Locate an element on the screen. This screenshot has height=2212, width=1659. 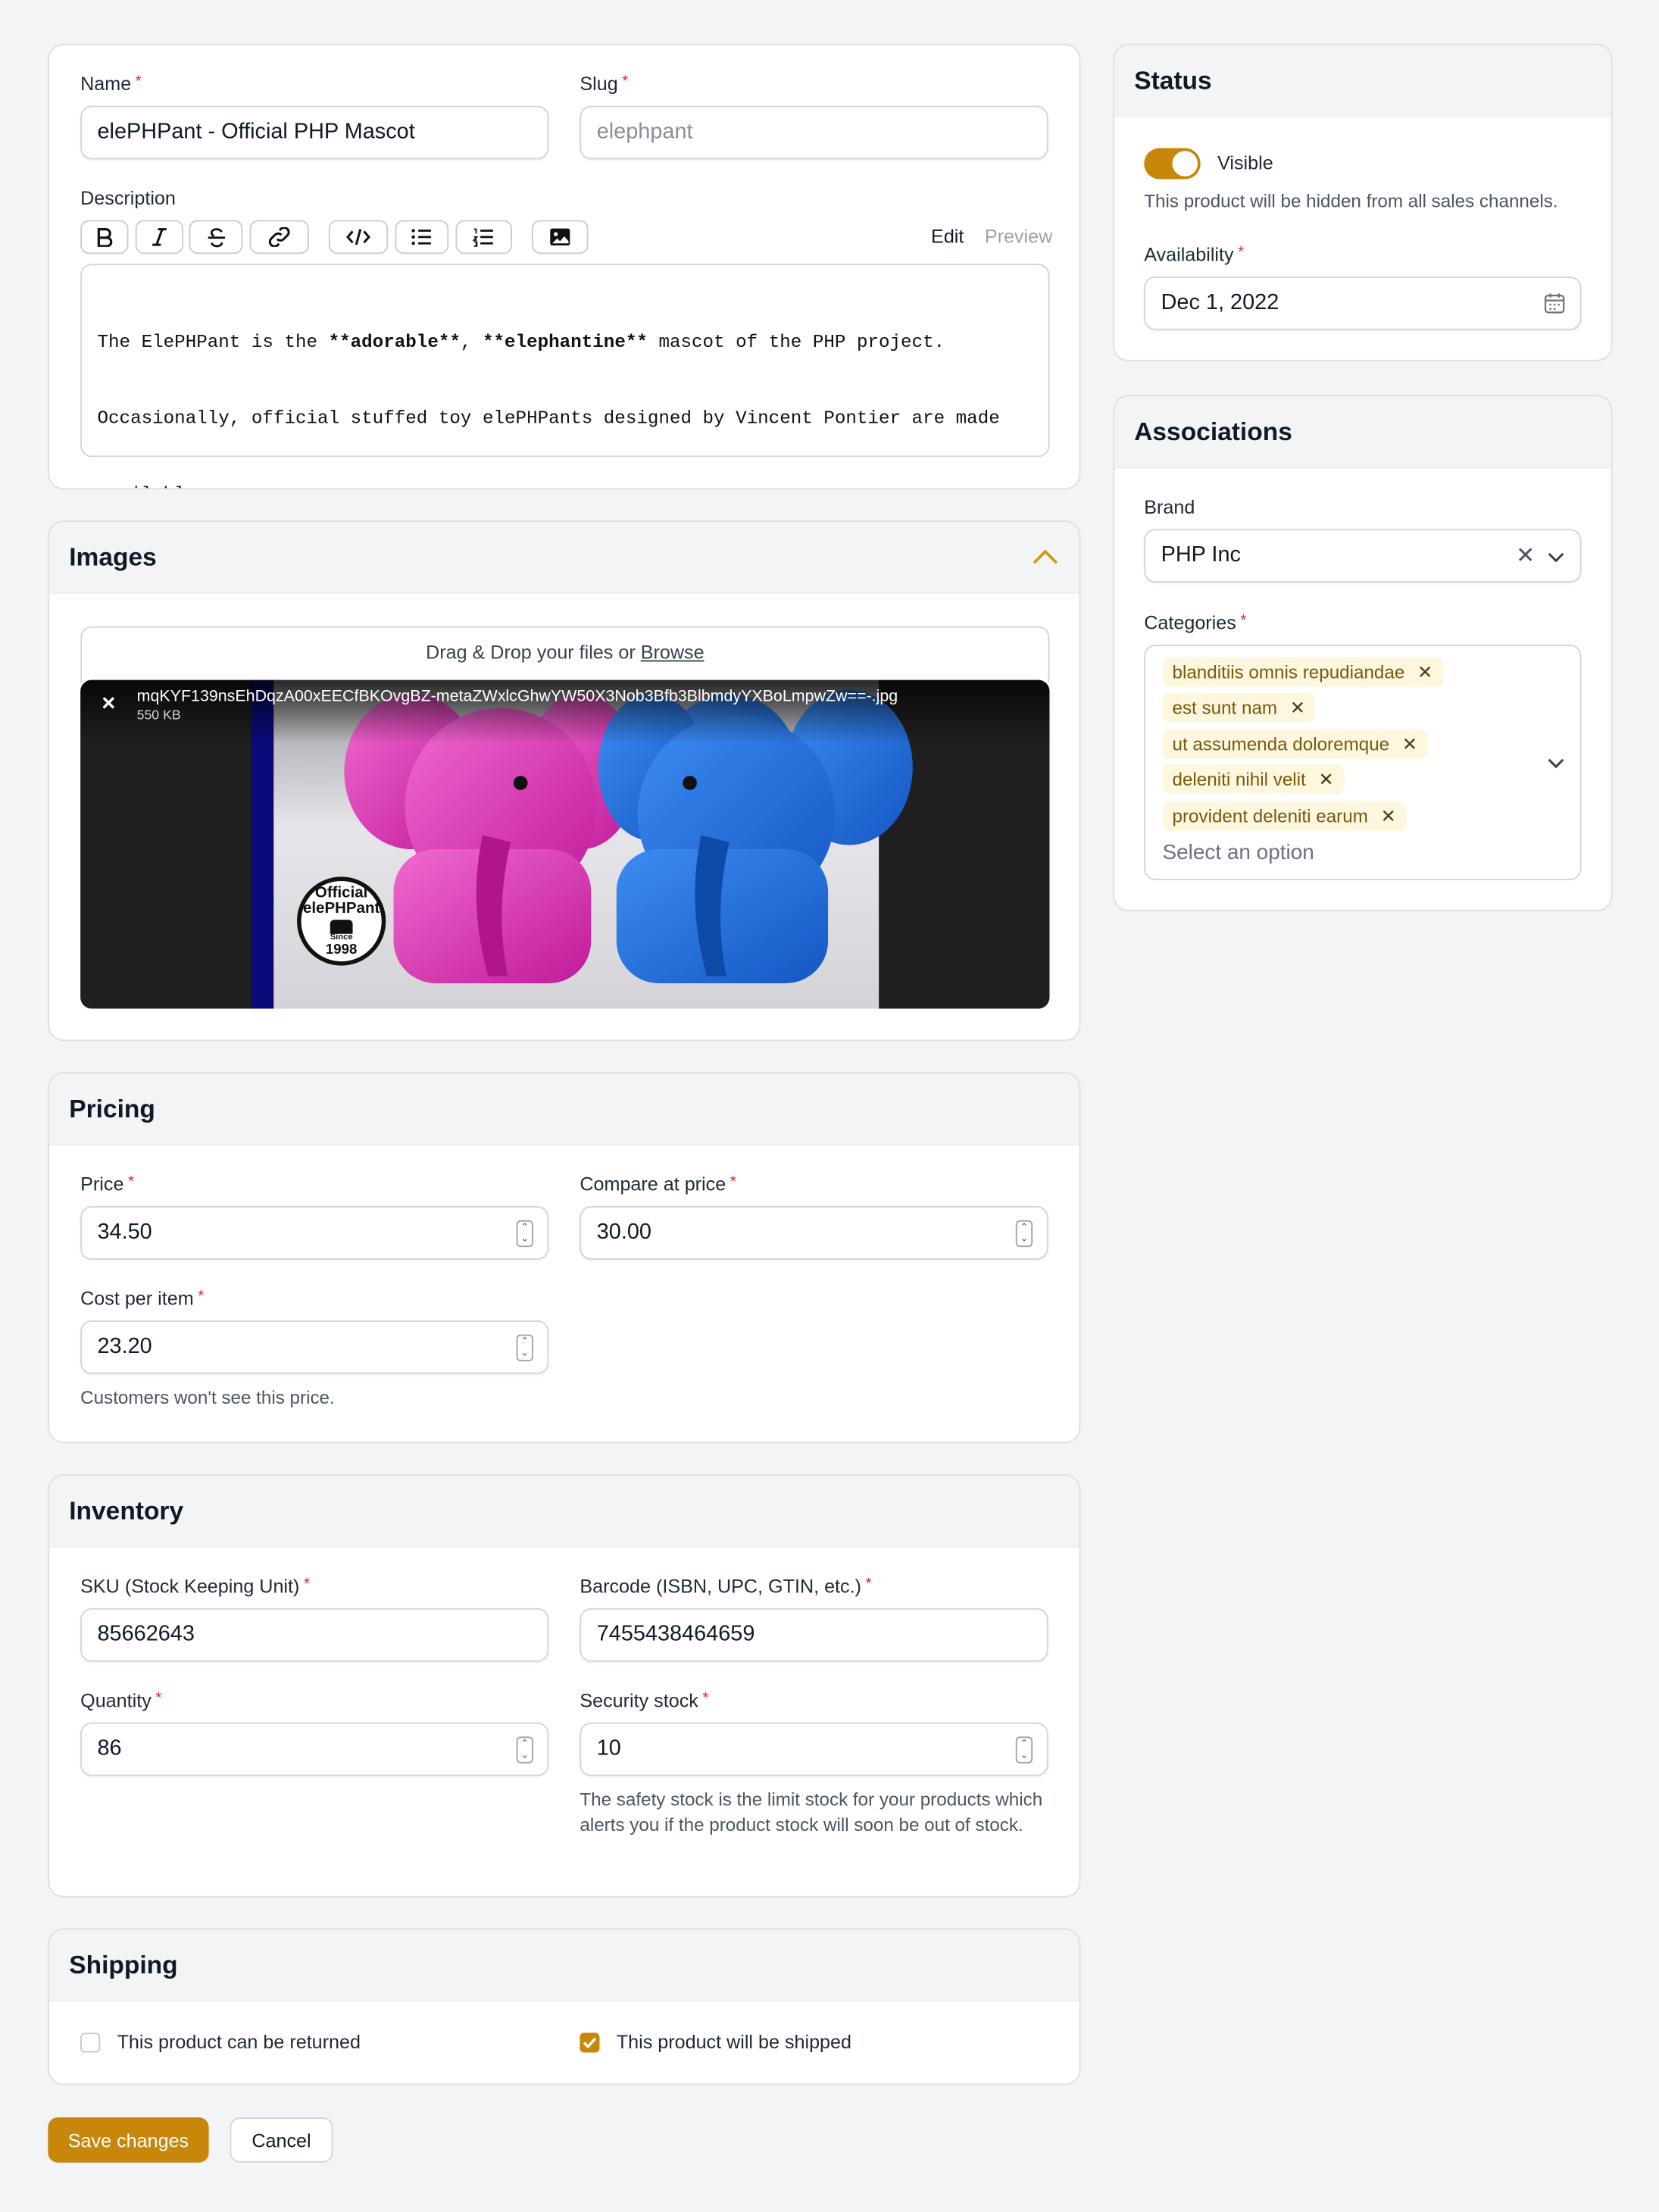
sku-label: SKU (Stock Keeping Unit) * is located at coordinates (195, 1587).